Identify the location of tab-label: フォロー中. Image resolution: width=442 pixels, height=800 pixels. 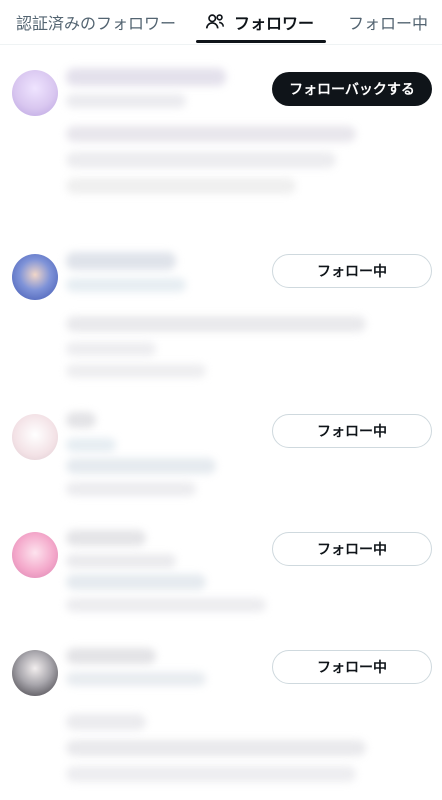
(388, 23).